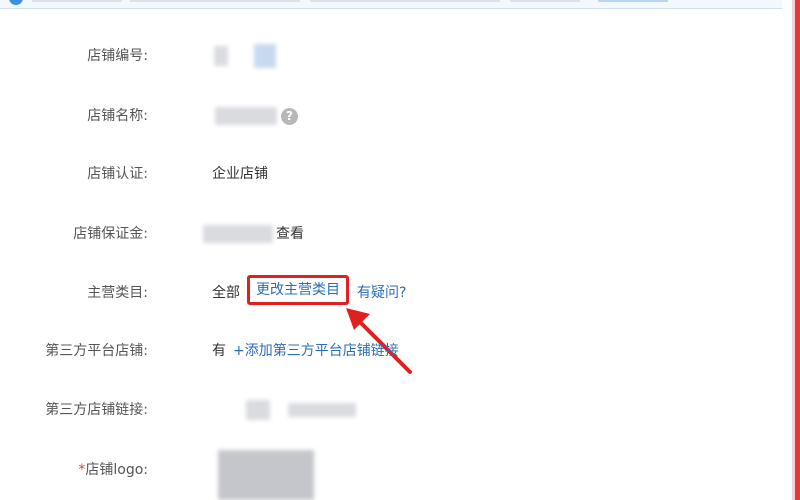  I want to click on certification-label: 店铺认证:, so click(117, 174).